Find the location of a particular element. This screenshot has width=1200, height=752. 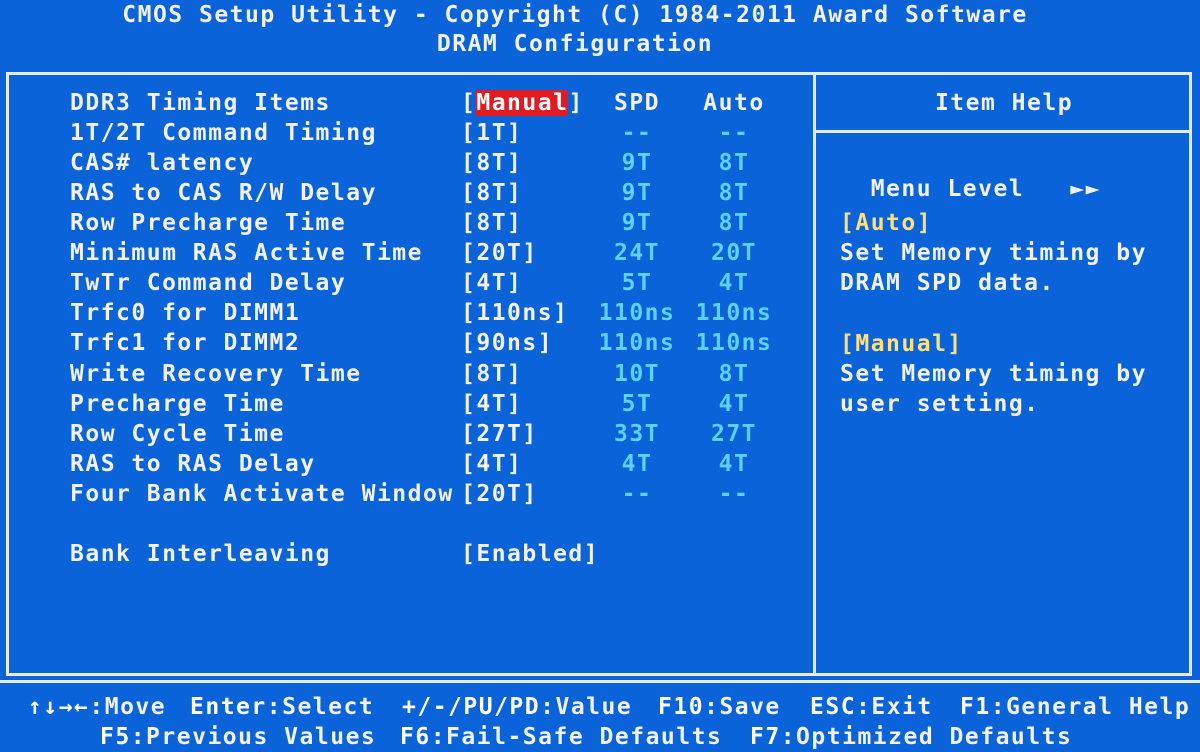

footer-action: :Value is located at coordinates (586, 707).